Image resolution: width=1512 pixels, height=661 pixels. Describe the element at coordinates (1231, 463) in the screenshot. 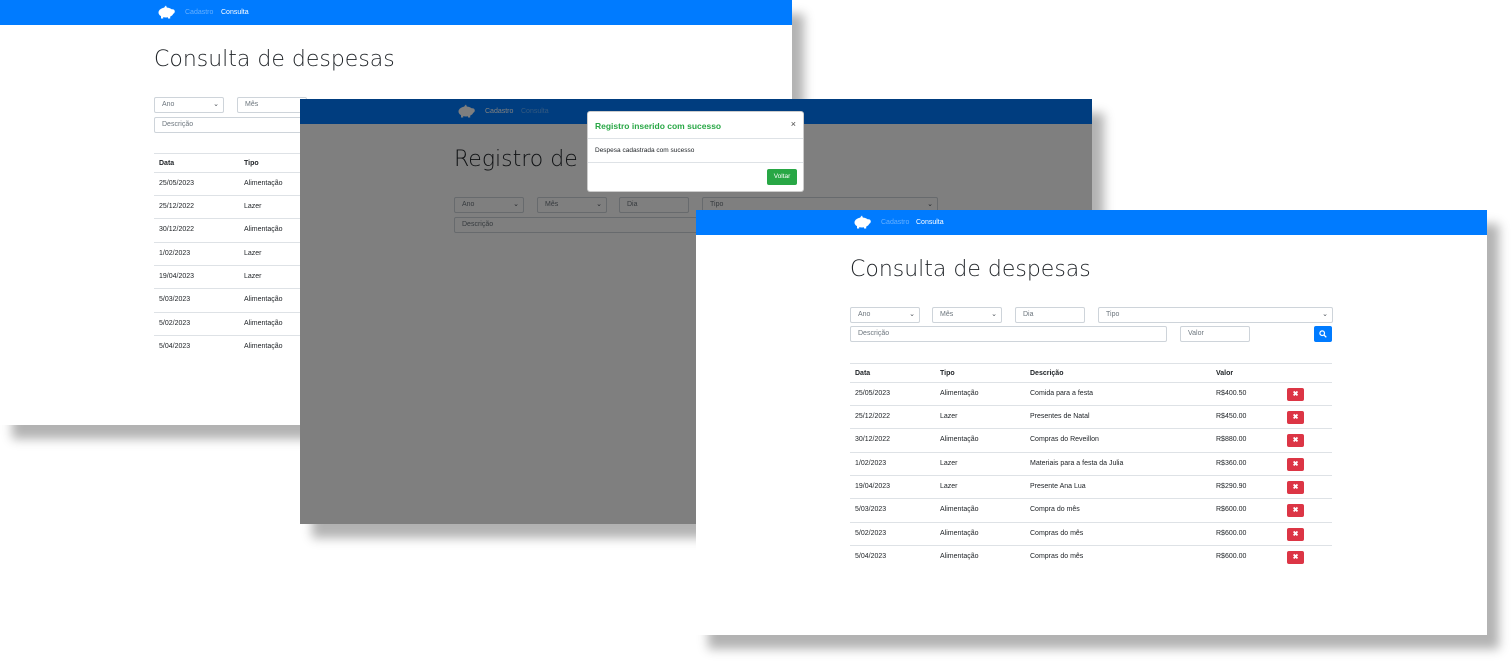

I see `row-valor: R$360.00` at that location.